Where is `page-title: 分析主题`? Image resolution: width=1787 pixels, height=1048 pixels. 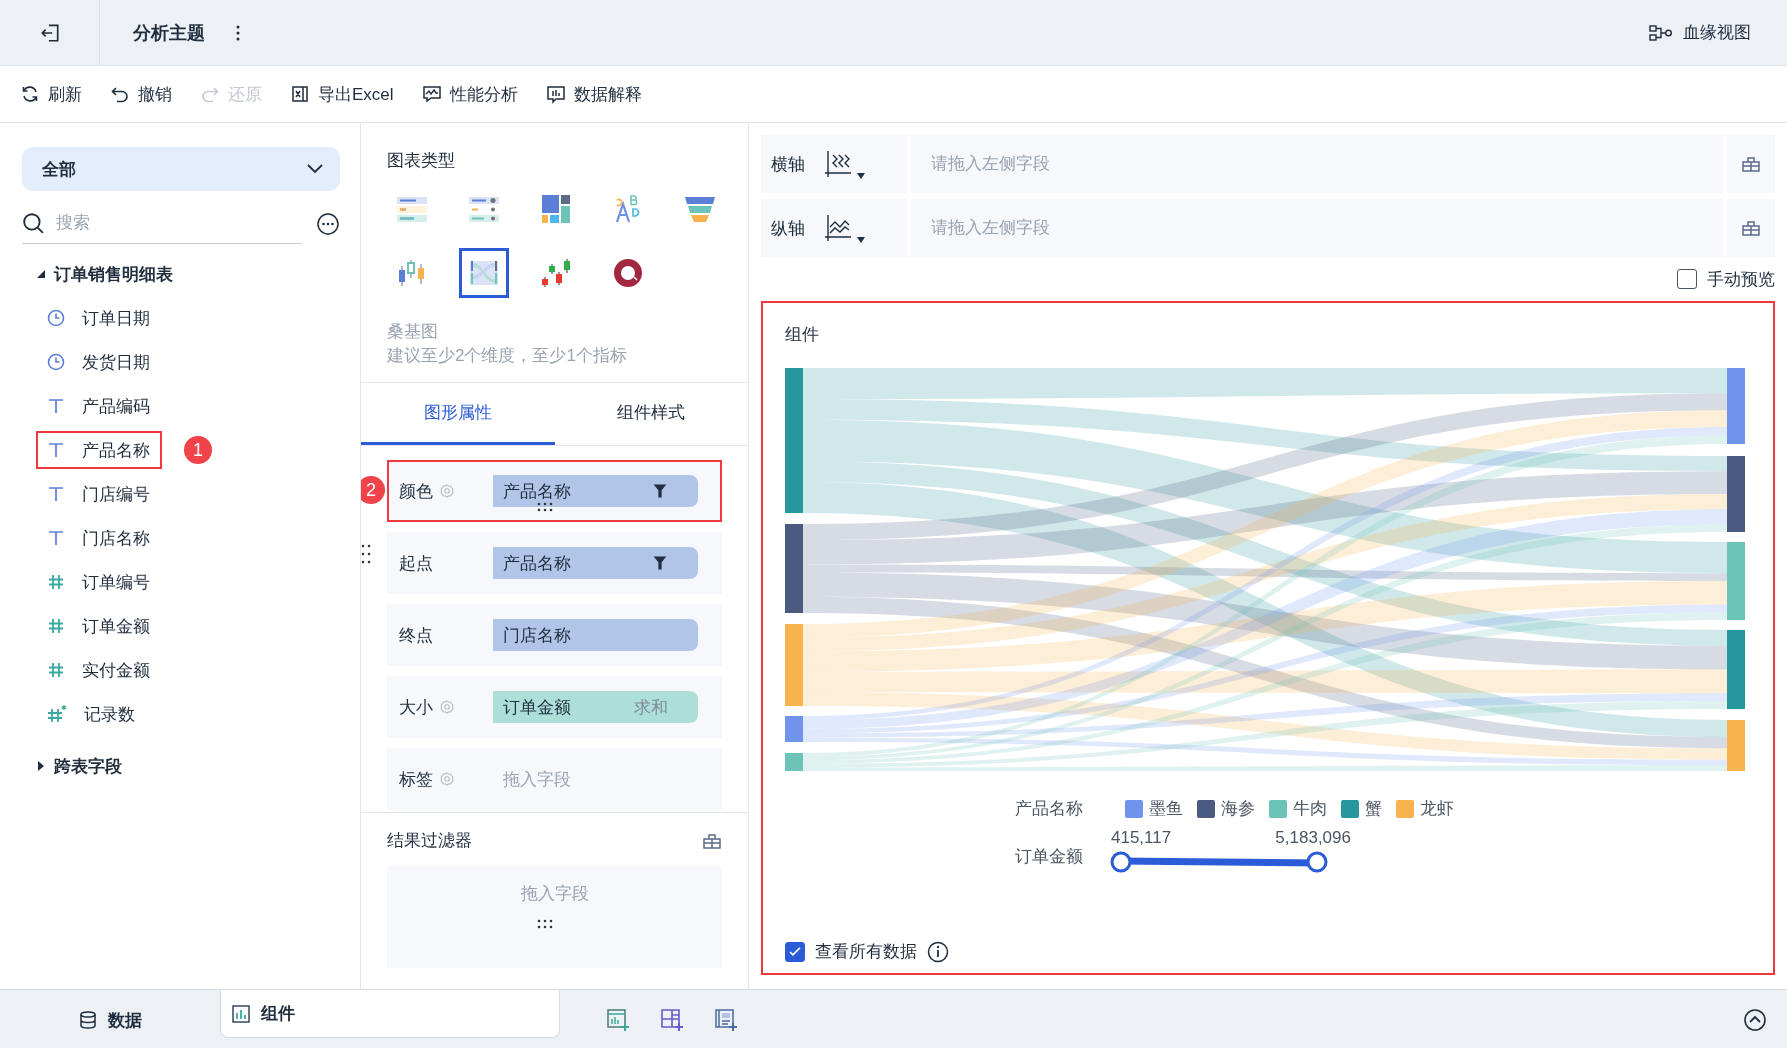 page-title: 分析主题 is located at coordinates (169, 33).